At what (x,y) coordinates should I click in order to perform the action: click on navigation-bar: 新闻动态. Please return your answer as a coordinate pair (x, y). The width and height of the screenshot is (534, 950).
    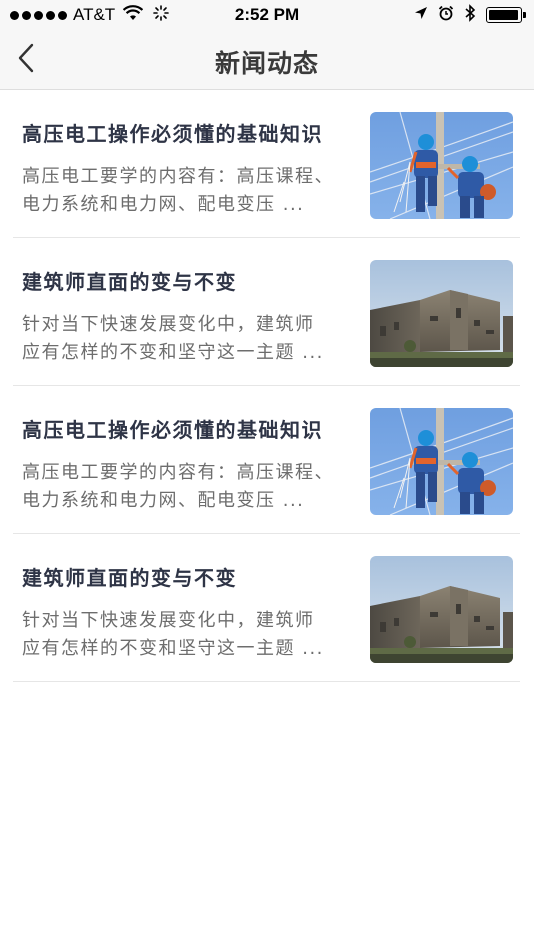
    Looking at the image, I should click on (267, 60).